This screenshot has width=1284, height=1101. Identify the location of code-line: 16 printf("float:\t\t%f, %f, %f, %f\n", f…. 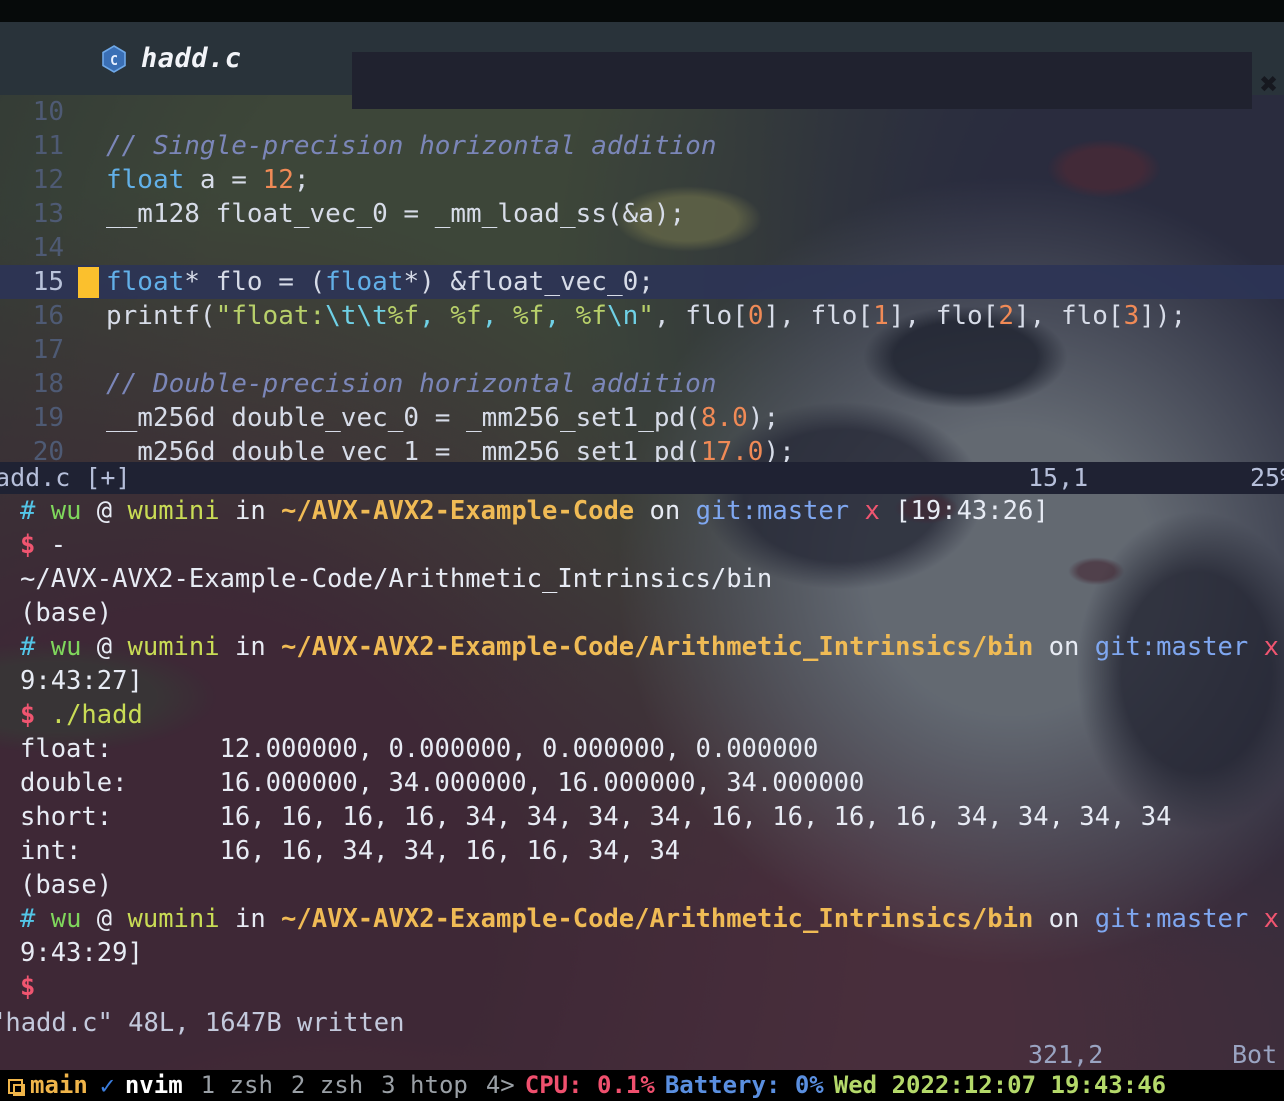
(642, 316).